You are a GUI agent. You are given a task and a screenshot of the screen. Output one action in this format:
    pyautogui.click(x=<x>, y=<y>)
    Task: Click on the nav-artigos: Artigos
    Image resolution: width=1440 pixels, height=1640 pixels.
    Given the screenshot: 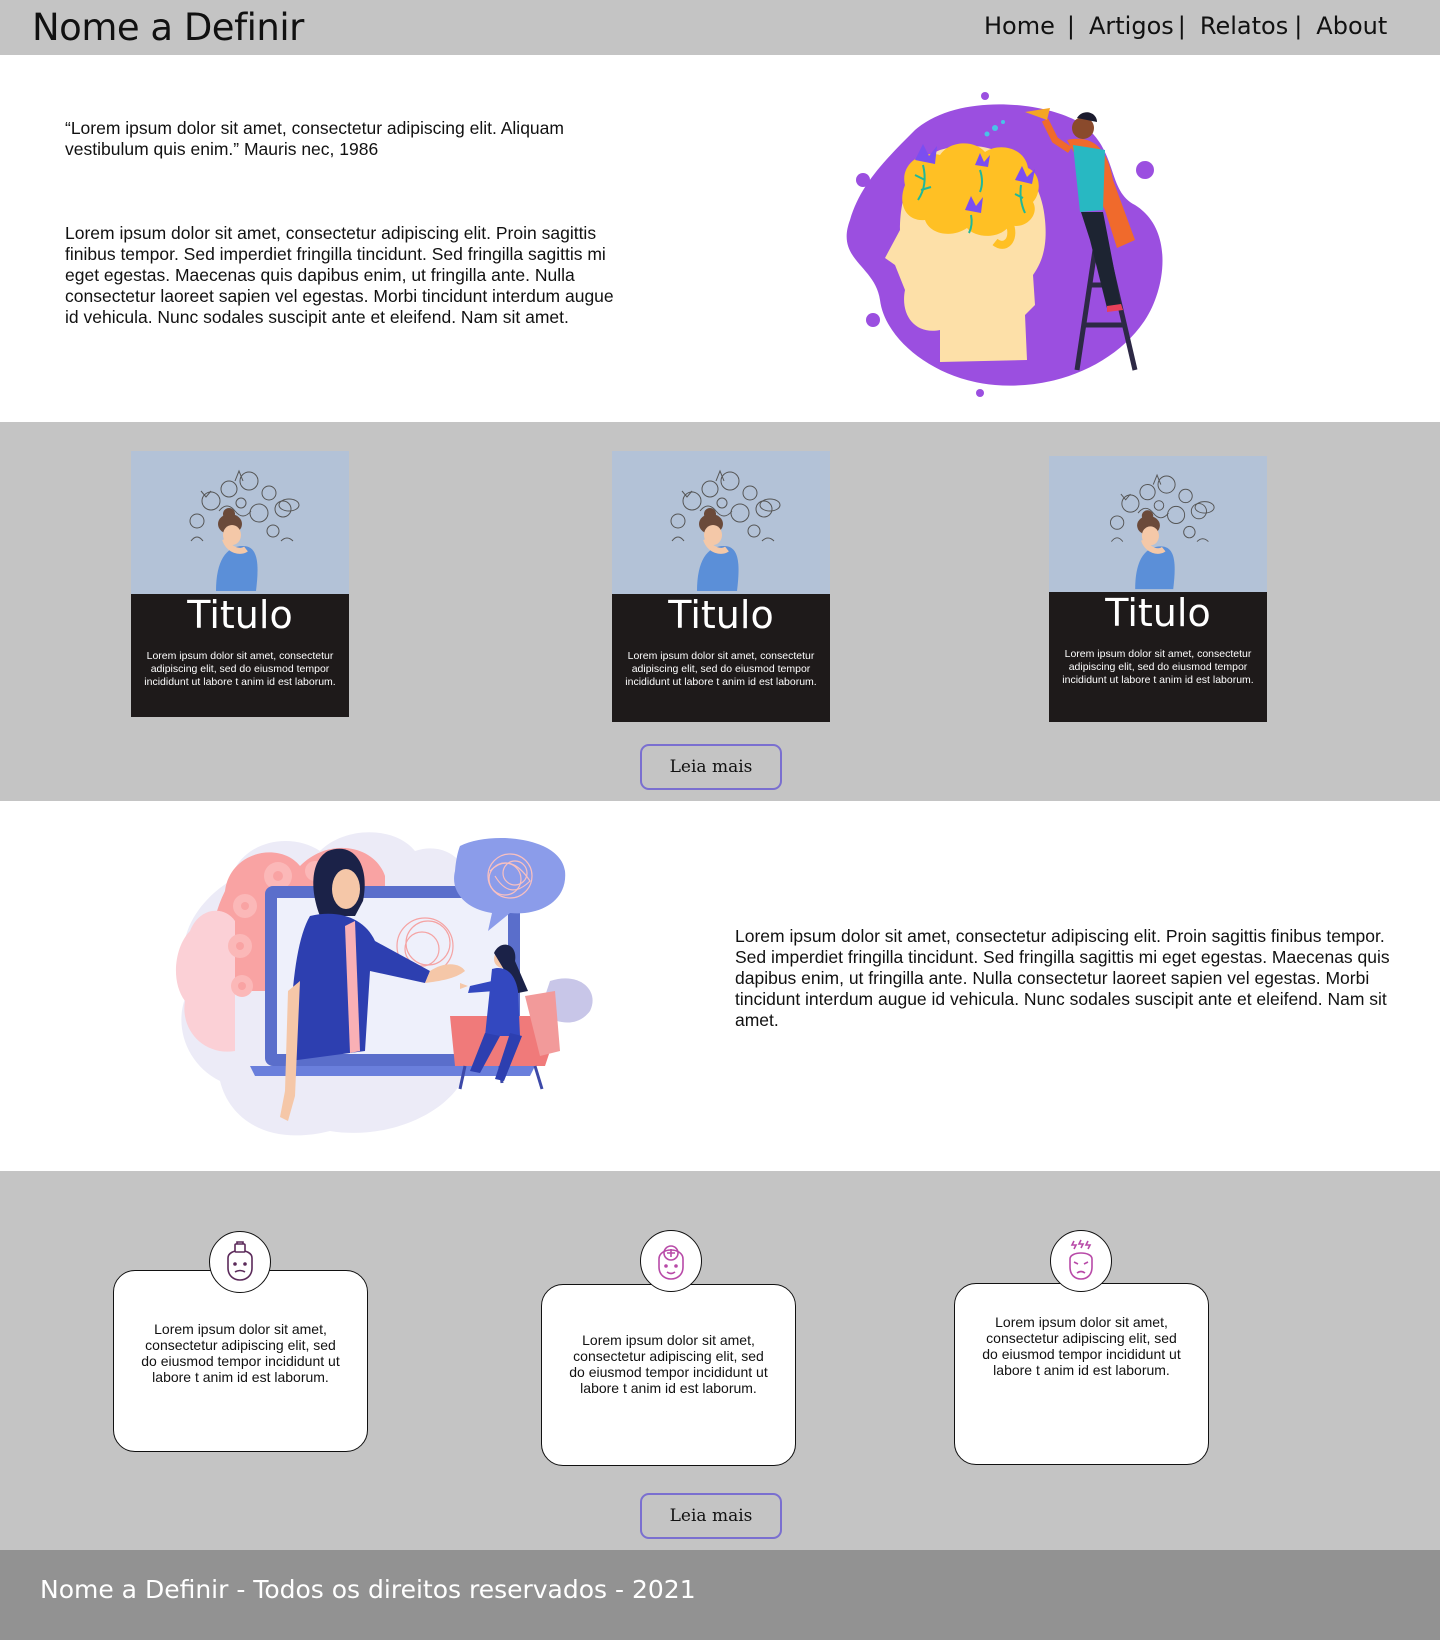 What is the action you would take?
    pyautogui.click(x=1131, y=26)
    